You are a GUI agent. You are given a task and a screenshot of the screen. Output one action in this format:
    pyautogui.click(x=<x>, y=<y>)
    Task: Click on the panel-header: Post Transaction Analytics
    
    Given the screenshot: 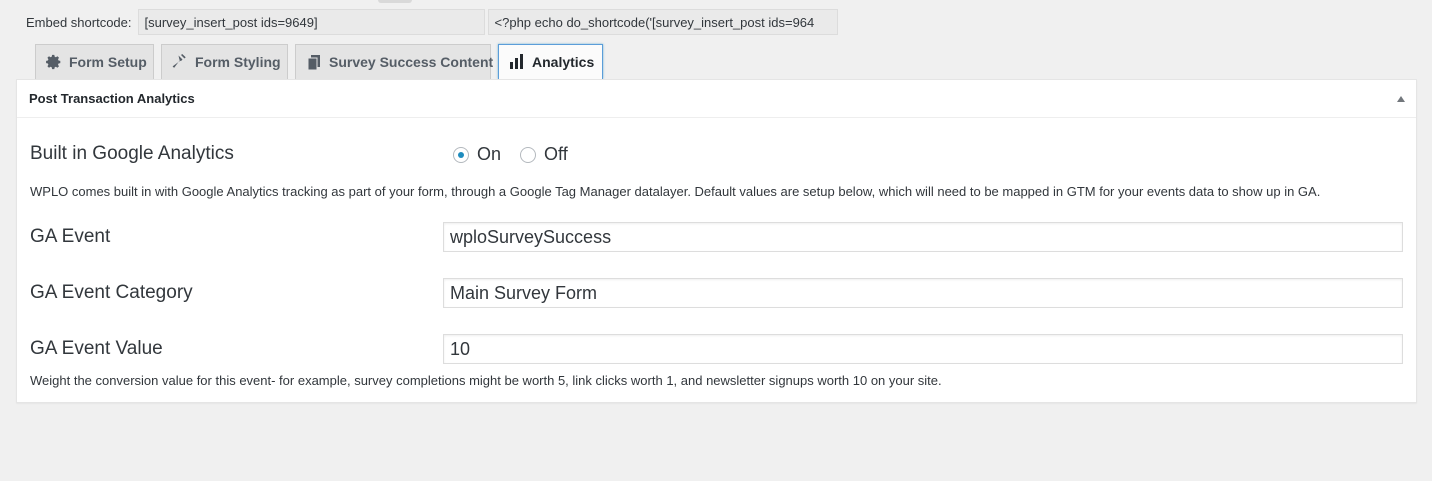 What is the action you would take?
    pyautogui.click(x=716, y=99)
    